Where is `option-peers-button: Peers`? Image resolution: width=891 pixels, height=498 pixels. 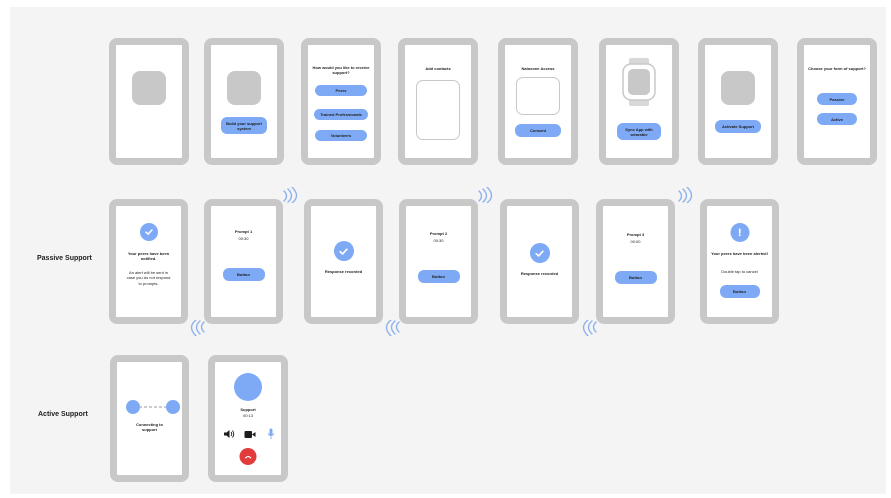
option-peers-button: Peers is located at coordinates (341, 90).